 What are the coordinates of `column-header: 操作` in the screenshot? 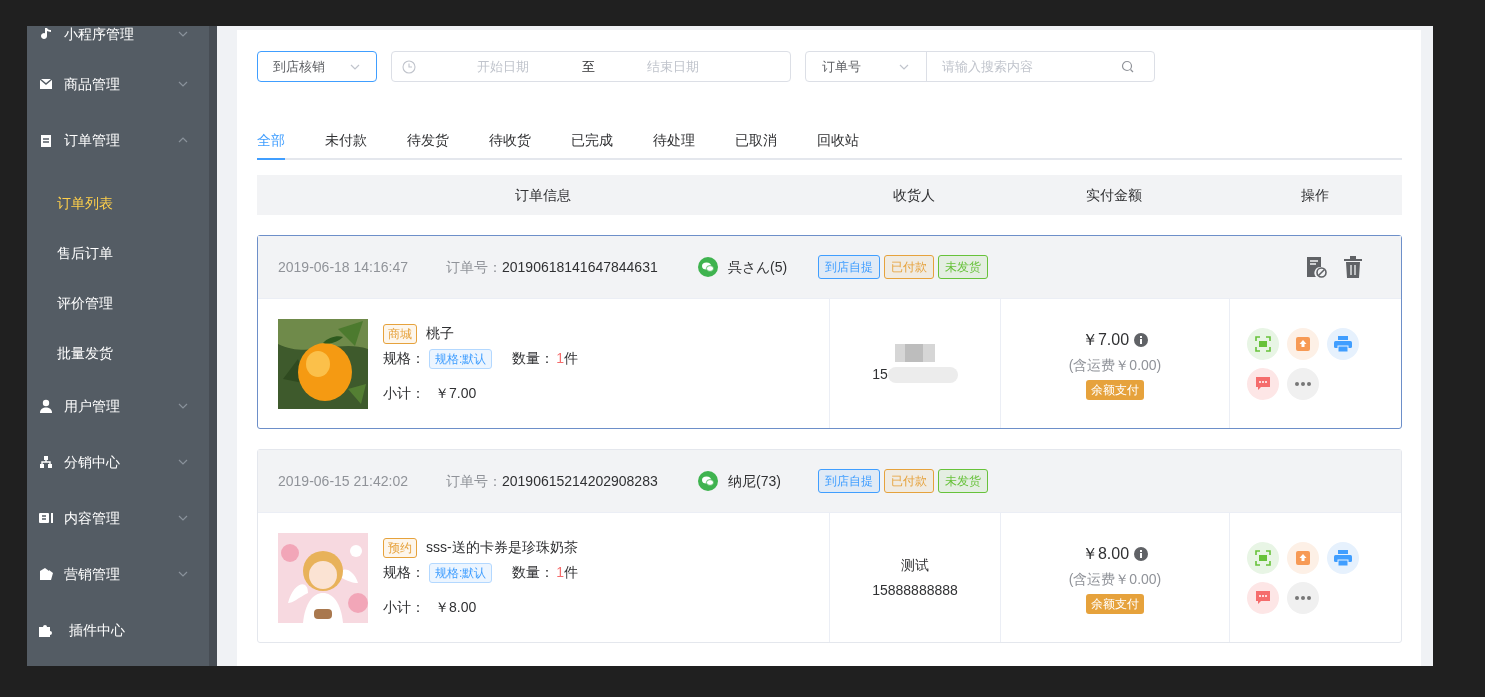 It's located at (1315, 195).